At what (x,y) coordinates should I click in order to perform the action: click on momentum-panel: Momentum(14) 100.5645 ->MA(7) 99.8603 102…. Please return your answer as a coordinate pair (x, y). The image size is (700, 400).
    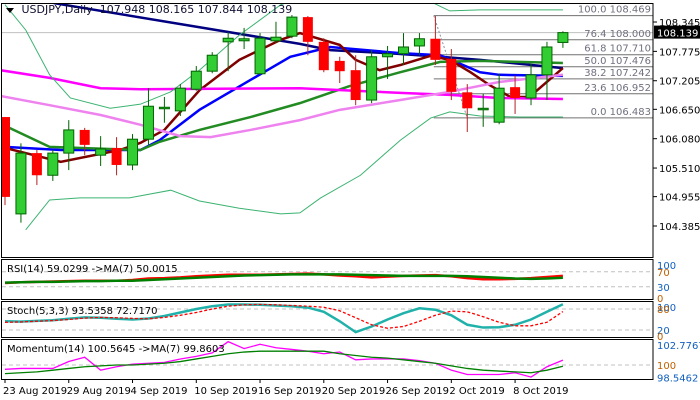
    Looking at the image, I should click on (351, 362).